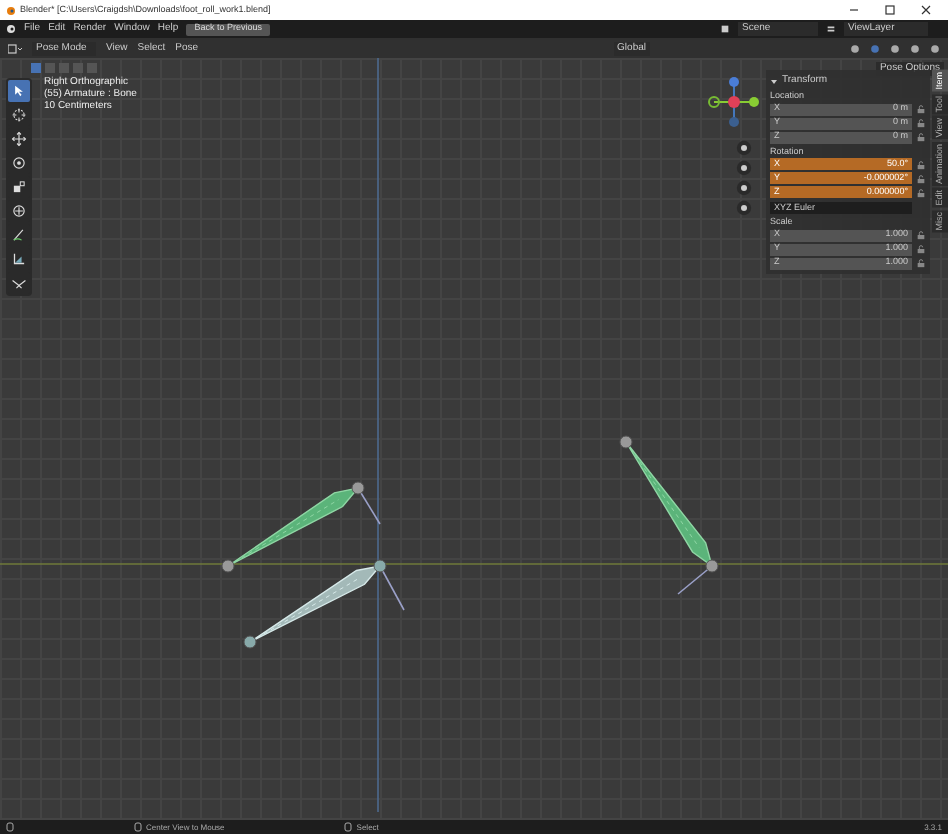 This screenshot has height=834, width=948. Describe the element at coordinates (19, 187) in the screenshot. I see `scale-icon` at that location.